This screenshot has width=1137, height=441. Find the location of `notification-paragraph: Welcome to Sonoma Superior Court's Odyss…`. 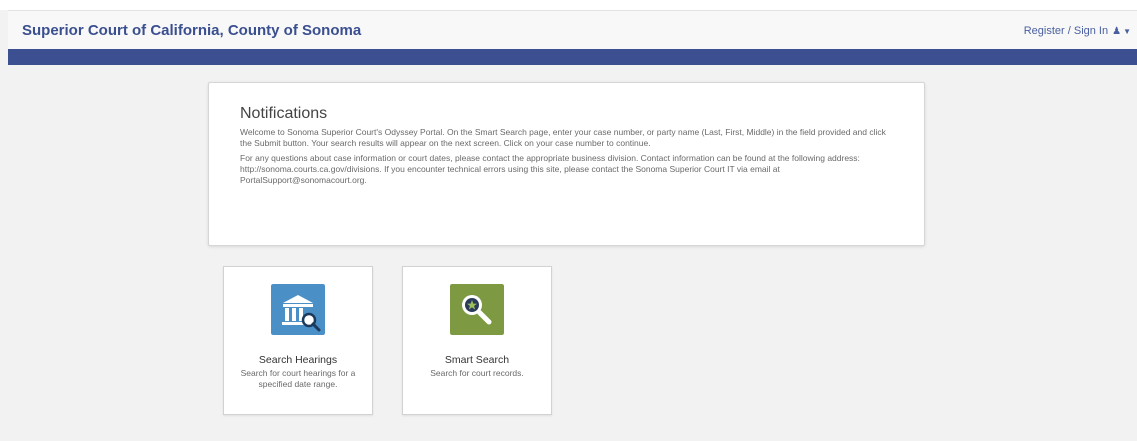

notification-paragraph: Welcome to Sonoma Superior Court's Odyss… is located at coordinates (563, 137).